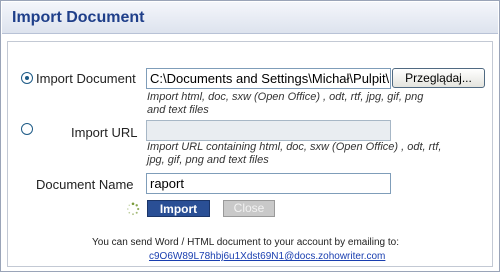 Image resolution: width=500 pixels, height=272 pixels. Describe the element at coordinates (268, 78) in the screenshot. I see `file-path-field: C:\Documents and Settings\Michał\Pulpit\` at that location.